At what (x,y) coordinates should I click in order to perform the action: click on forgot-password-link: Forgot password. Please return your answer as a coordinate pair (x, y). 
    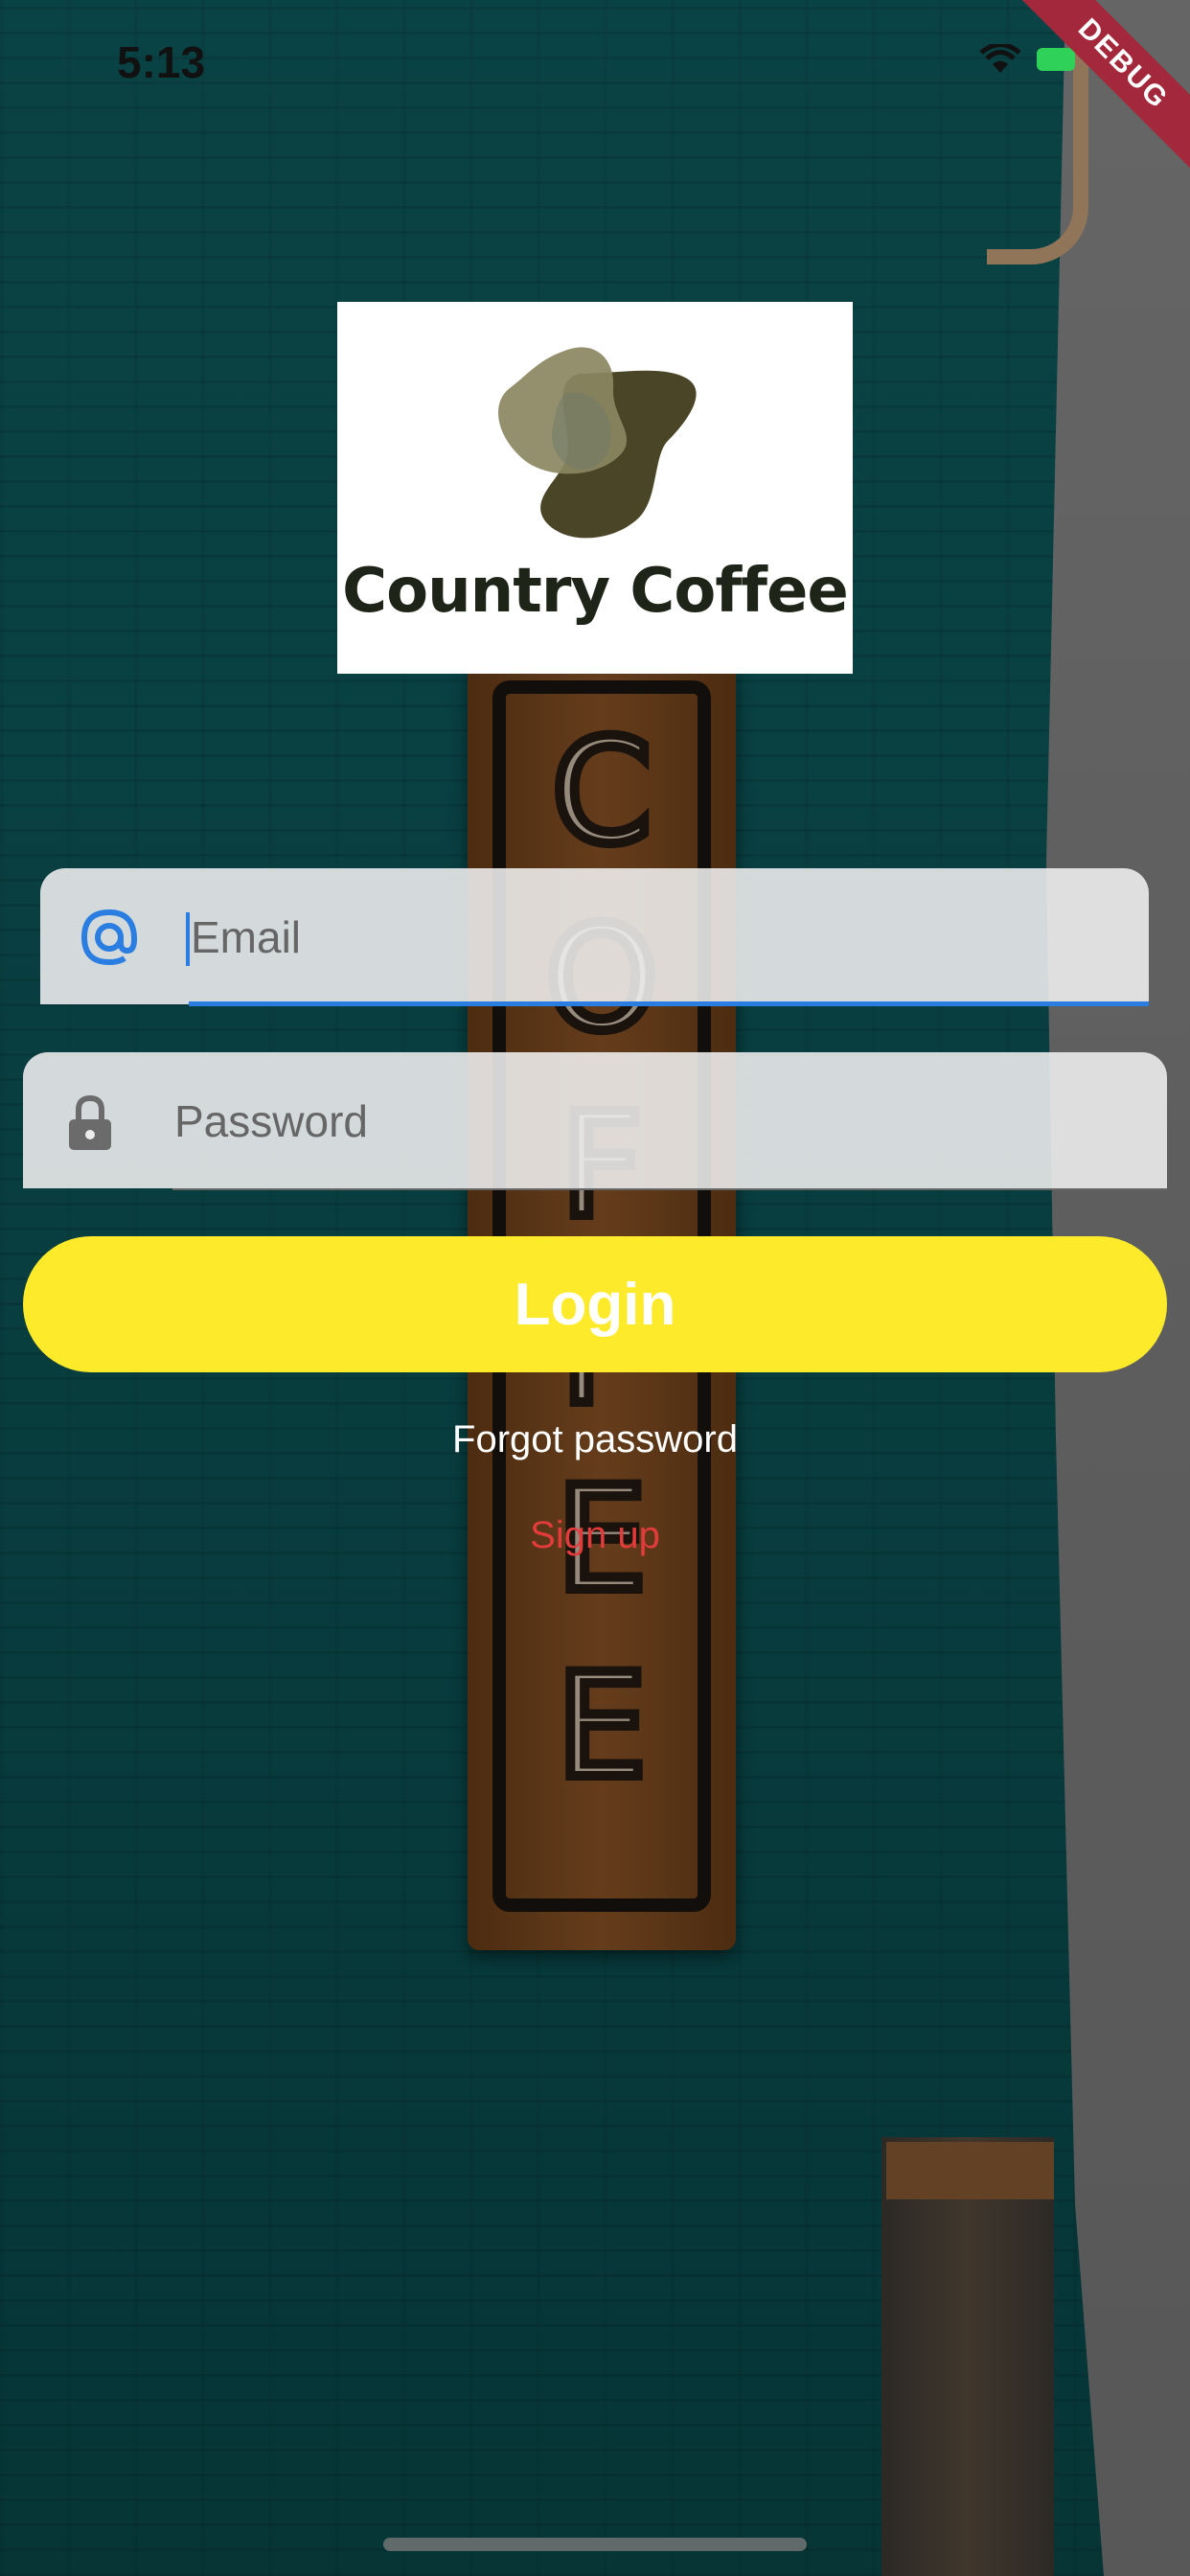
    Looking at the image, I should click on (595, 1439).